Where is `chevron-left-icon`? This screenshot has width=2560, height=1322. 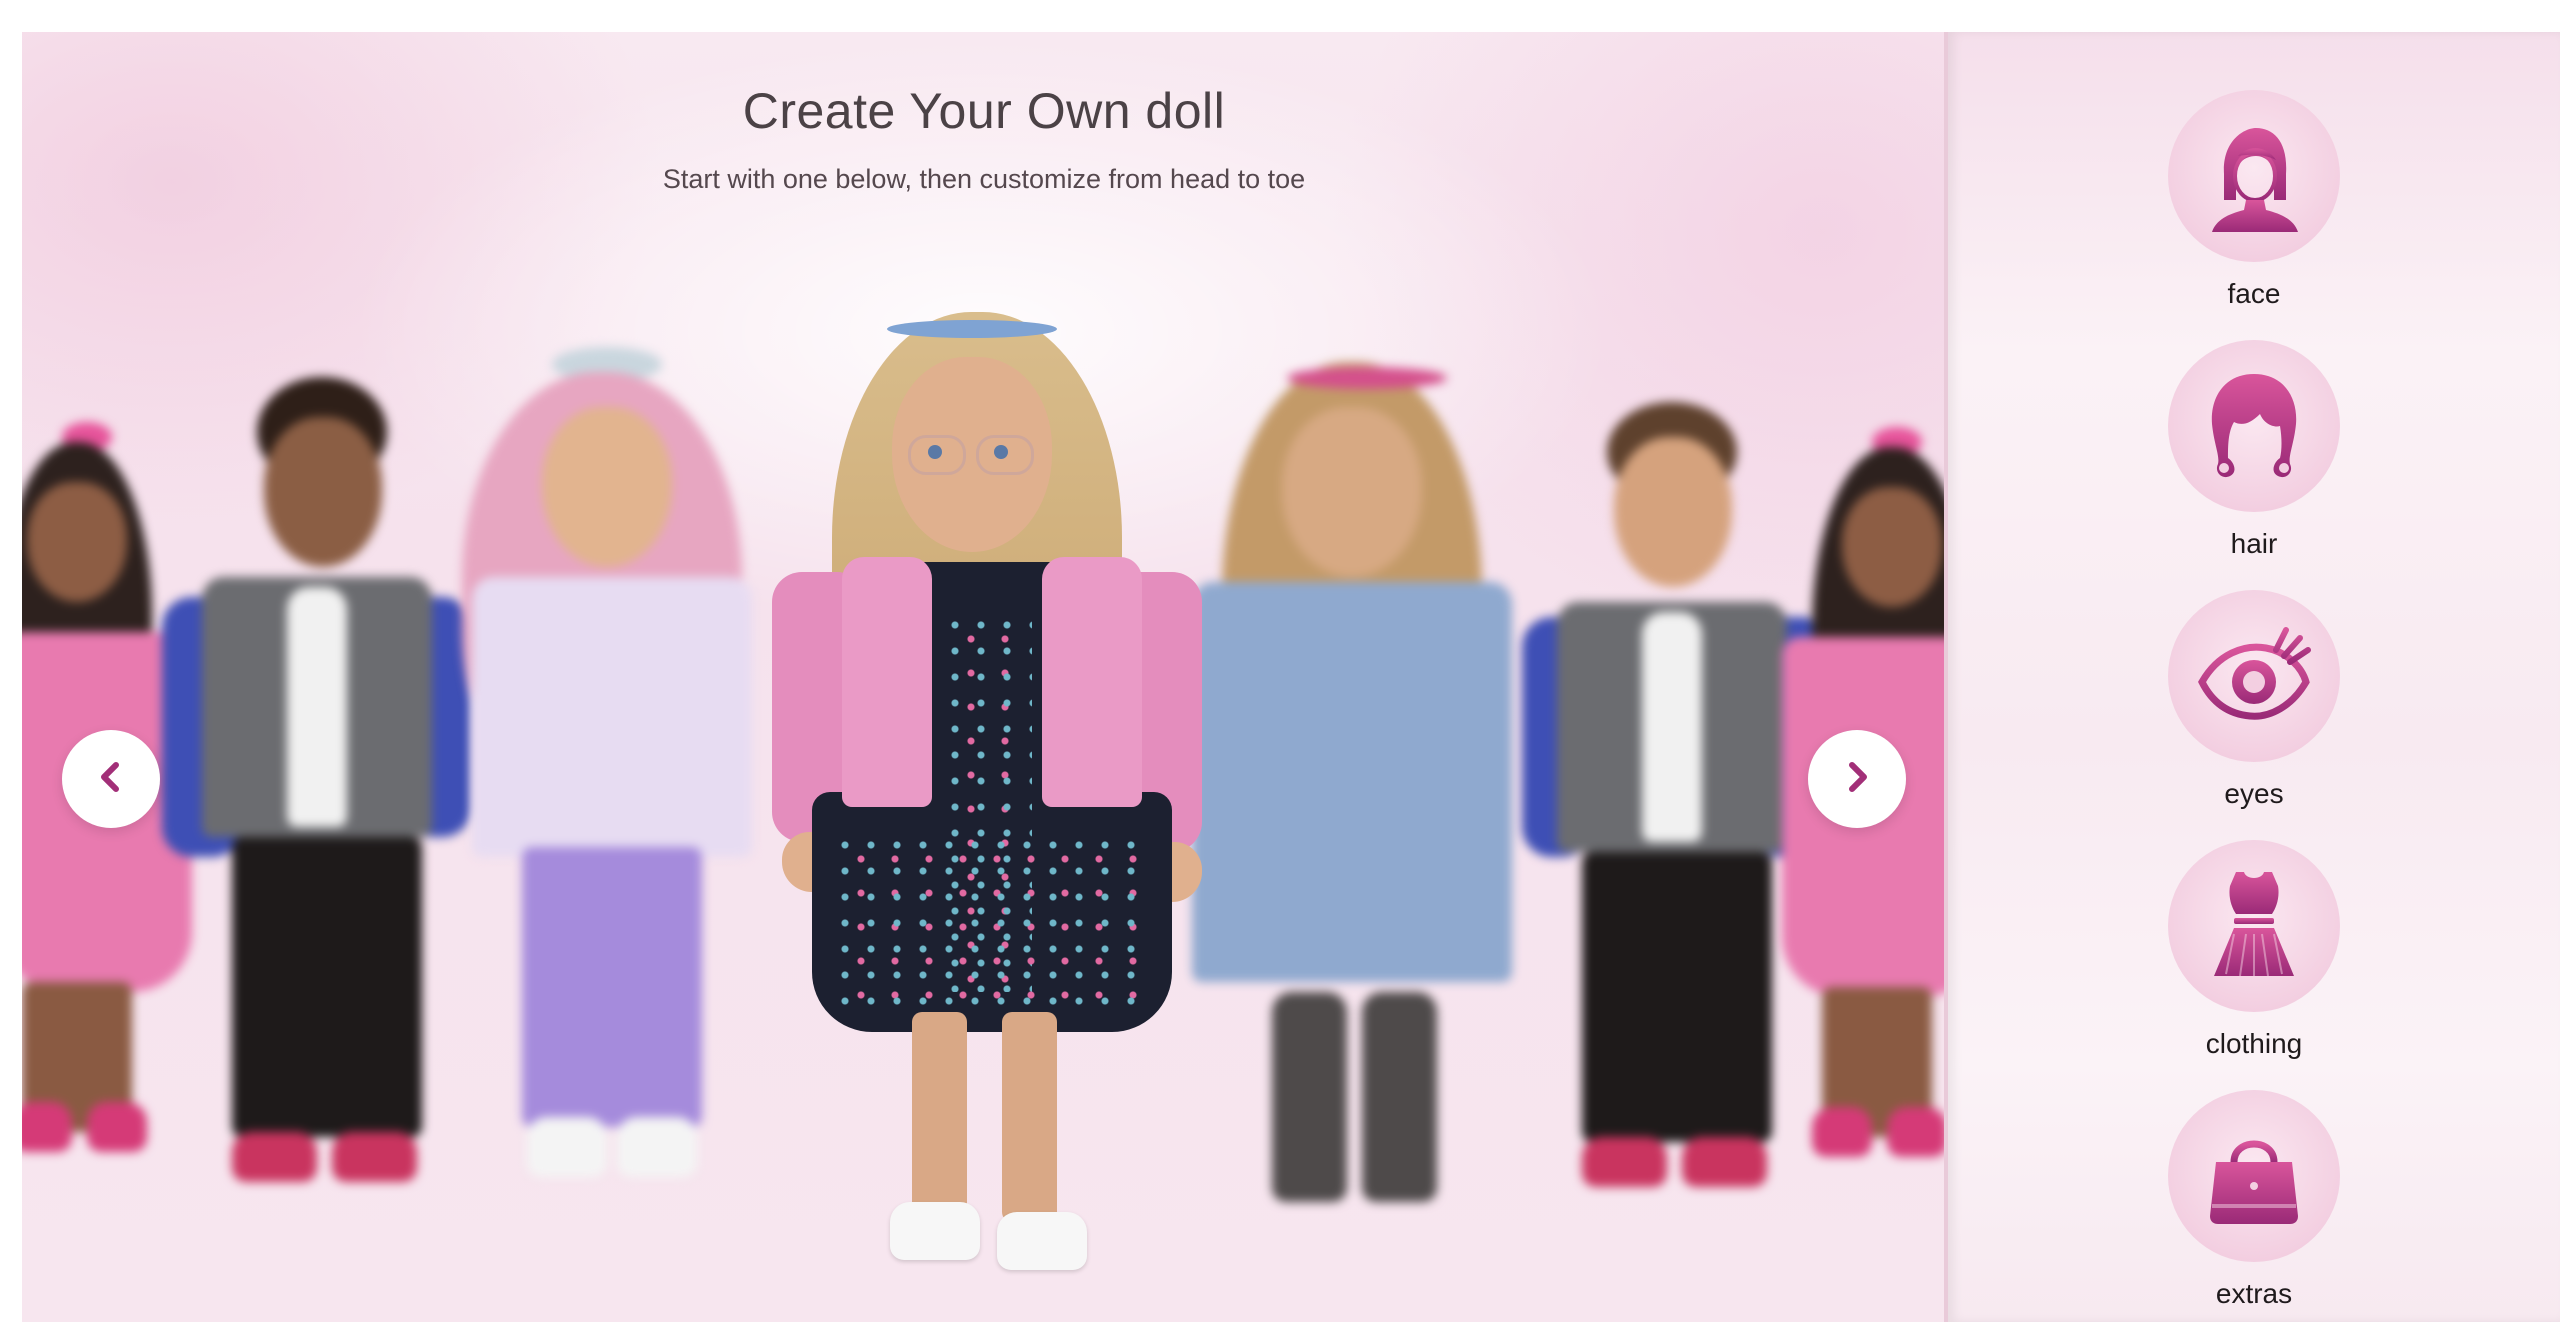 chevron-left-icon is located at coordinates (111, 779).